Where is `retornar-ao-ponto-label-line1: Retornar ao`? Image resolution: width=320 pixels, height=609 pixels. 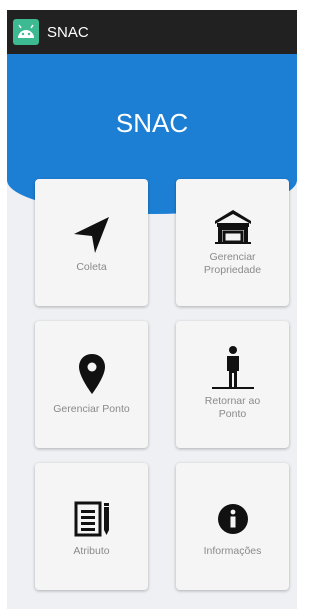 retornar-ao-ponto-label-line1: Retornar ao is located at coordinates (232, 401).